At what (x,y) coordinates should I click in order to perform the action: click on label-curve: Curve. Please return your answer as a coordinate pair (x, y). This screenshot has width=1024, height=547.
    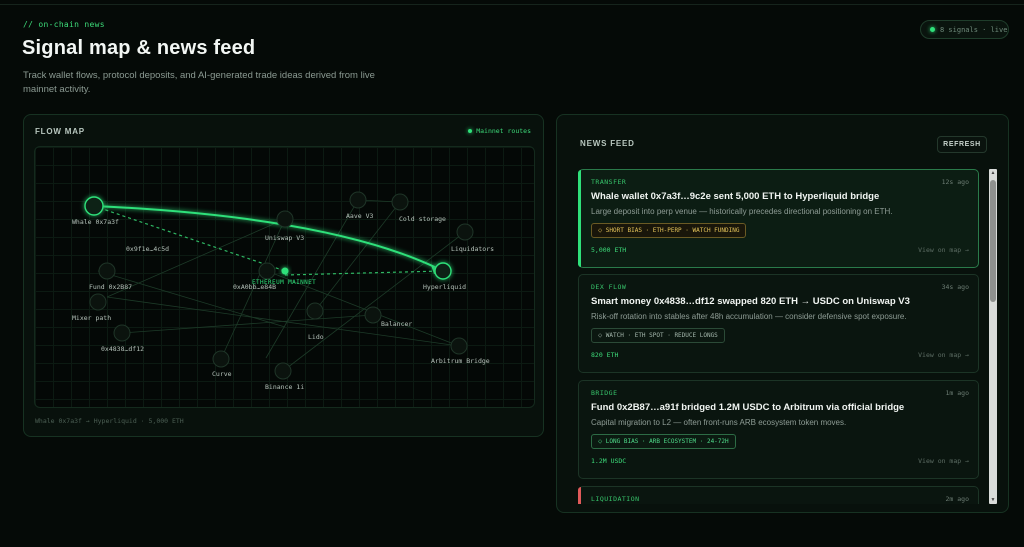
    Looking at the image, I should click on (222, 374).